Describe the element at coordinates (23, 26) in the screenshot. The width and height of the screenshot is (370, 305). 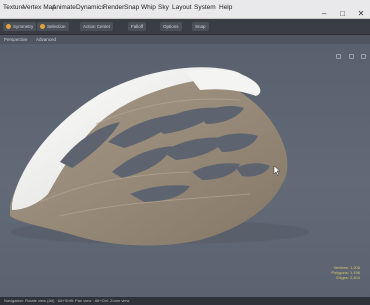
I see `symmetry-label: Symmetry` at that location.